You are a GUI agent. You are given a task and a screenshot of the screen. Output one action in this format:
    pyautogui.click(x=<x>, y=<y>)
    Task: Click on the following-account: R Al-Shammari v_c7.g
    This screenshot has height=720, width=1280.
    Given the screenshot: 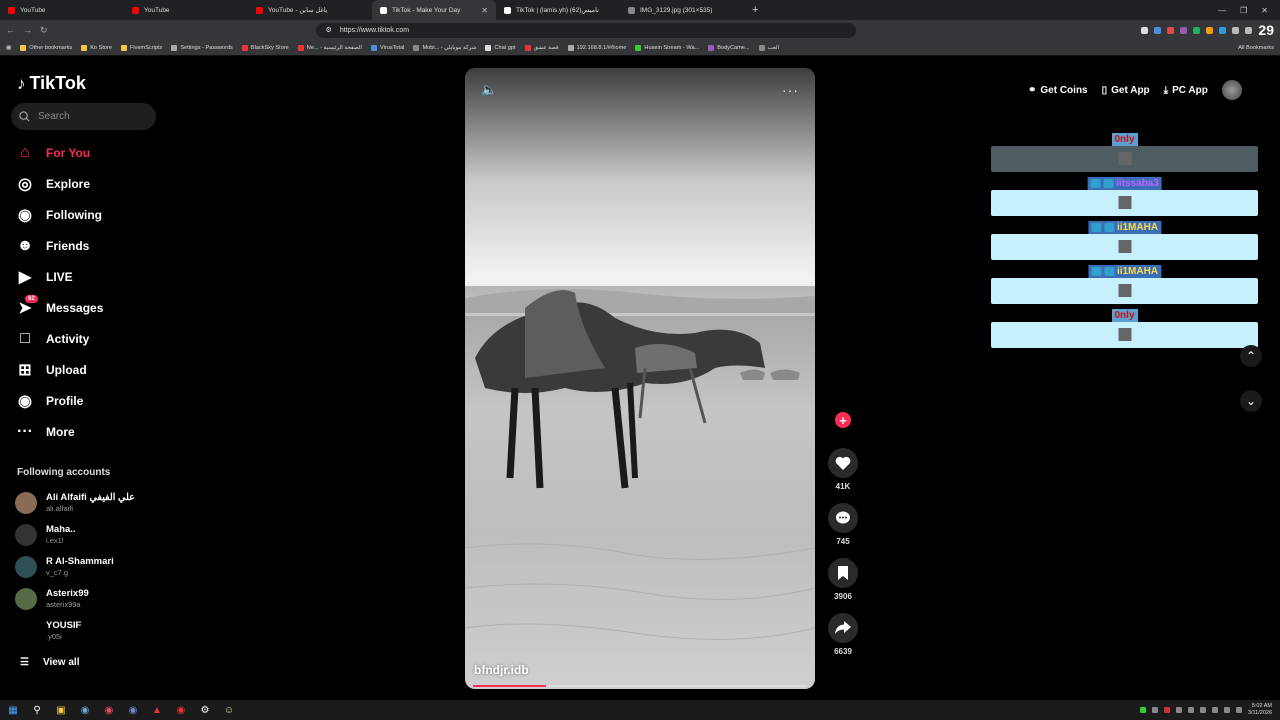 What is the action you would take?
    pyautogui.click(x=97, y=567)
    